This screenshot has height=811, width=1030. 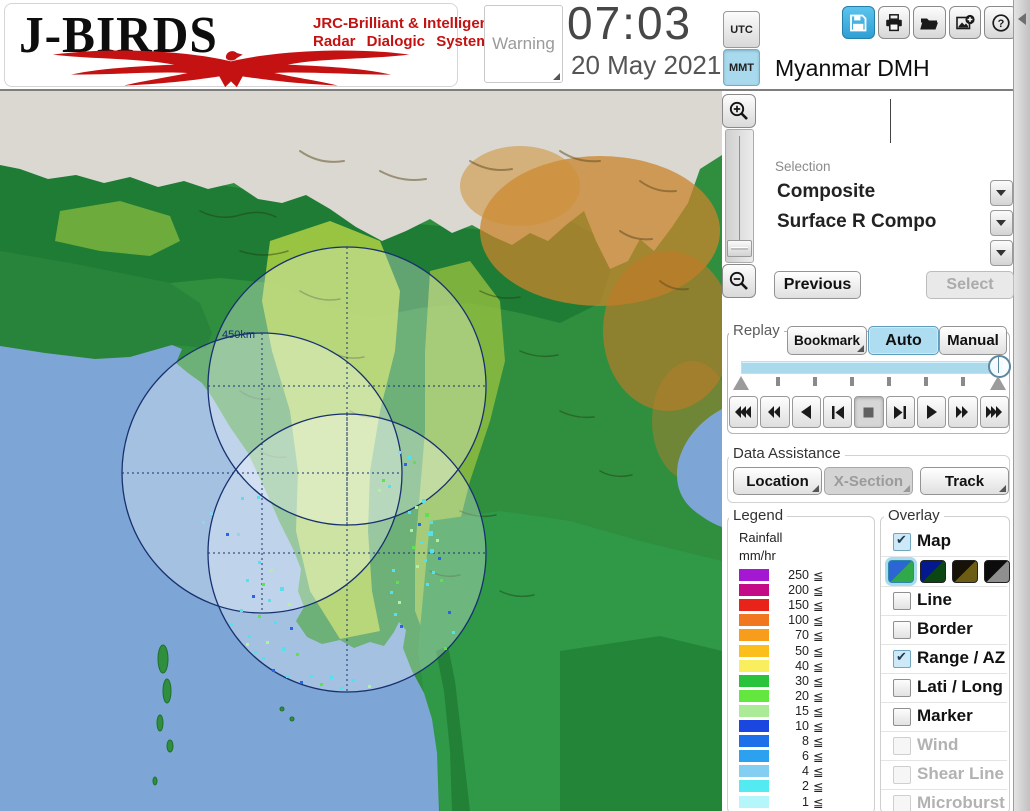 I want to click on wind-checkbox, so click(x=902, y=746).